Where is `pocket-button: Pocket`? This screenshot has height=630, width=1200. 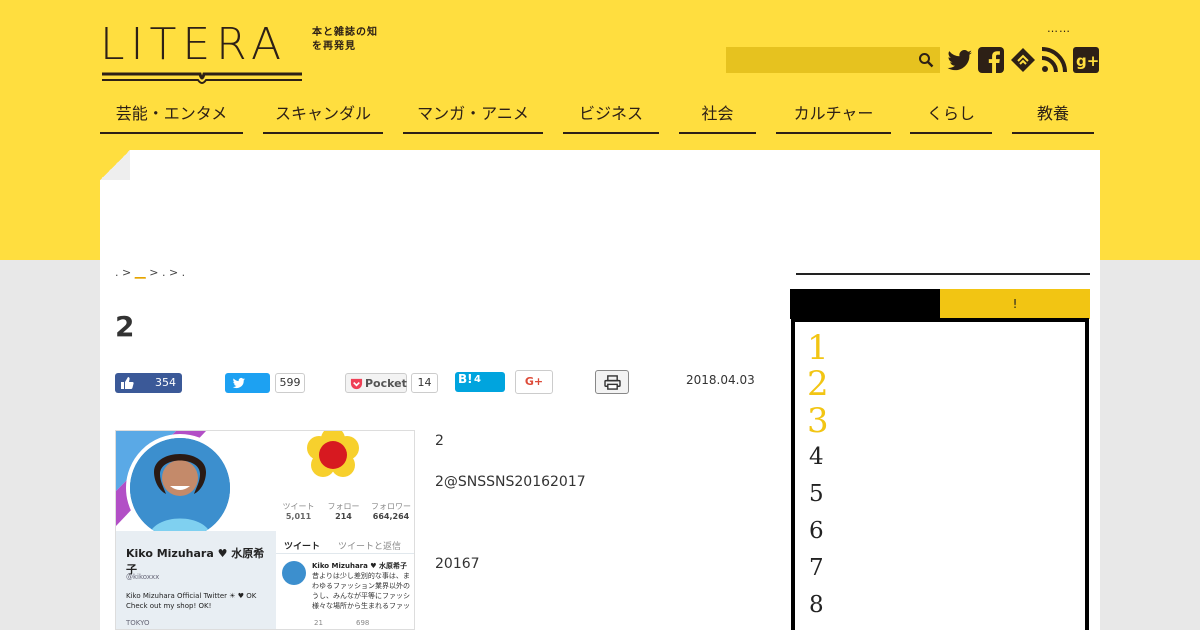 pocket-button: Pocket is located at coordinates (376, 383).